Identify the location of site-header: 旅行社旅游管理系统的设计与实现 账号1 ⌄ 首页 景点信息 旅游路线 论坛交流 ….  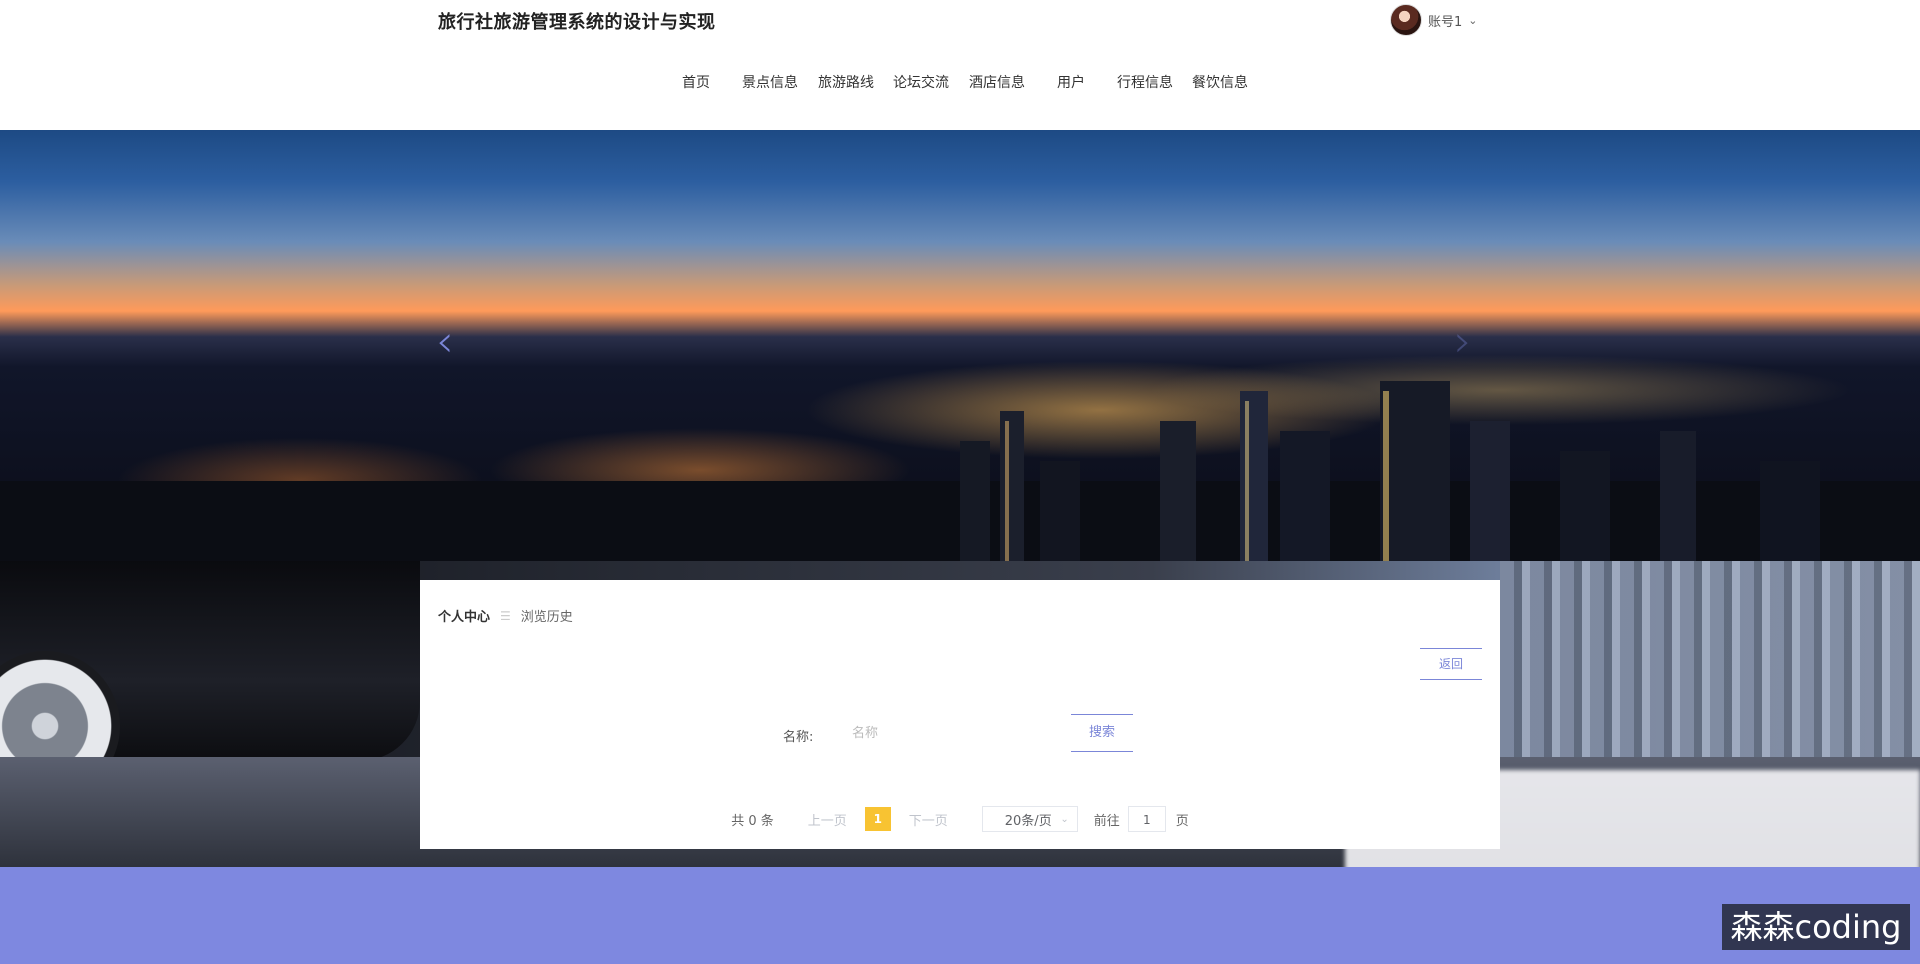
(960, 65).